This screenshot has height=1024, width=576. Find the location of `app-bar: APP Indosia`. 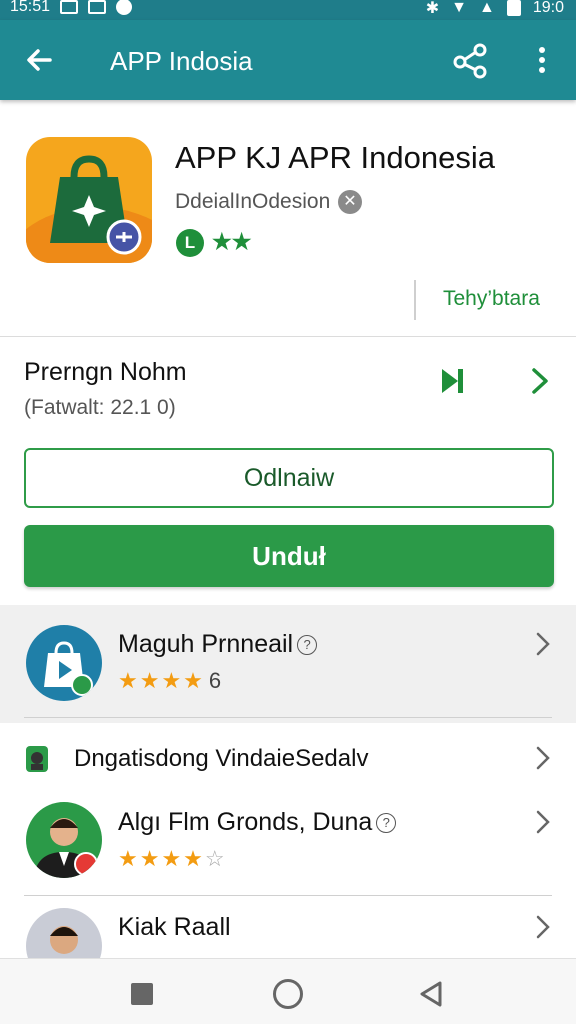

app-bar: APP Indosia is located at coordinates (288, 60).